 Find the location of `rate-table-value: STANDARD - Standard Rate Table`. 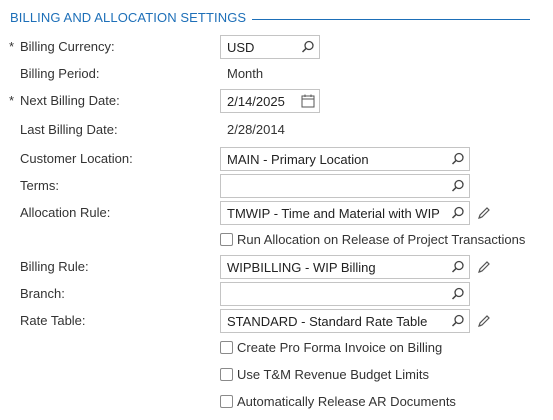

rate-table-value: STANDARD - Standard Rate Table is located at coordinates (327, 321).